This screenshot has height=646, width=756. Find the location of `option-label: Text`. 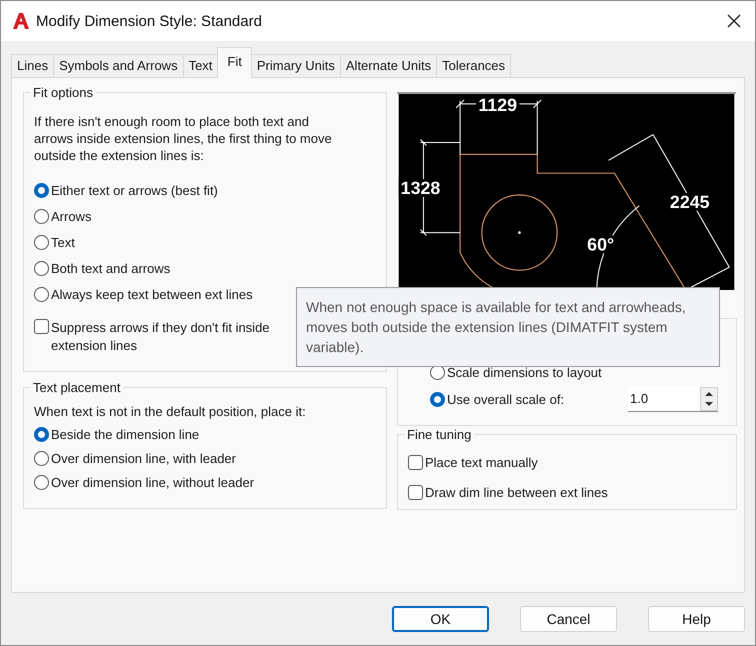

option-label: Text is located at coordinates (63, 242).